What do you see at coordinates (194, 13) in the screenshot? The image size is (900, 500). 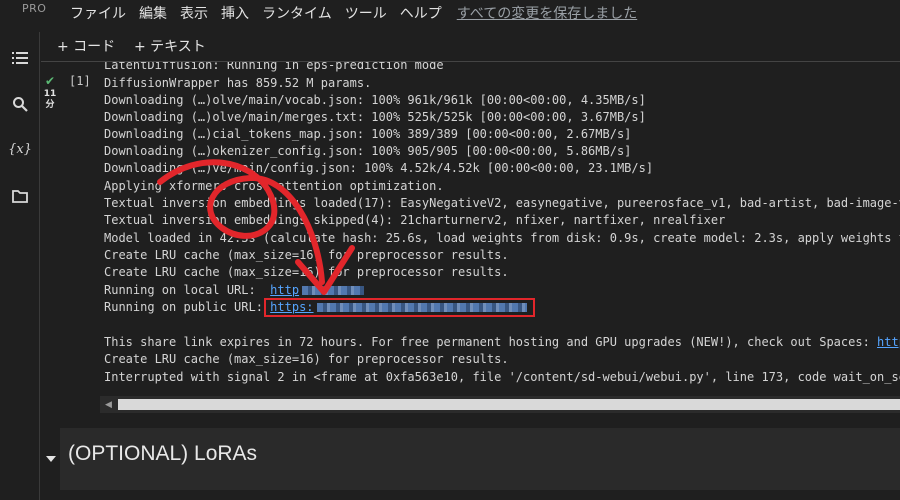 I see `menu-view: 表示` at bounding box center [194, 13].